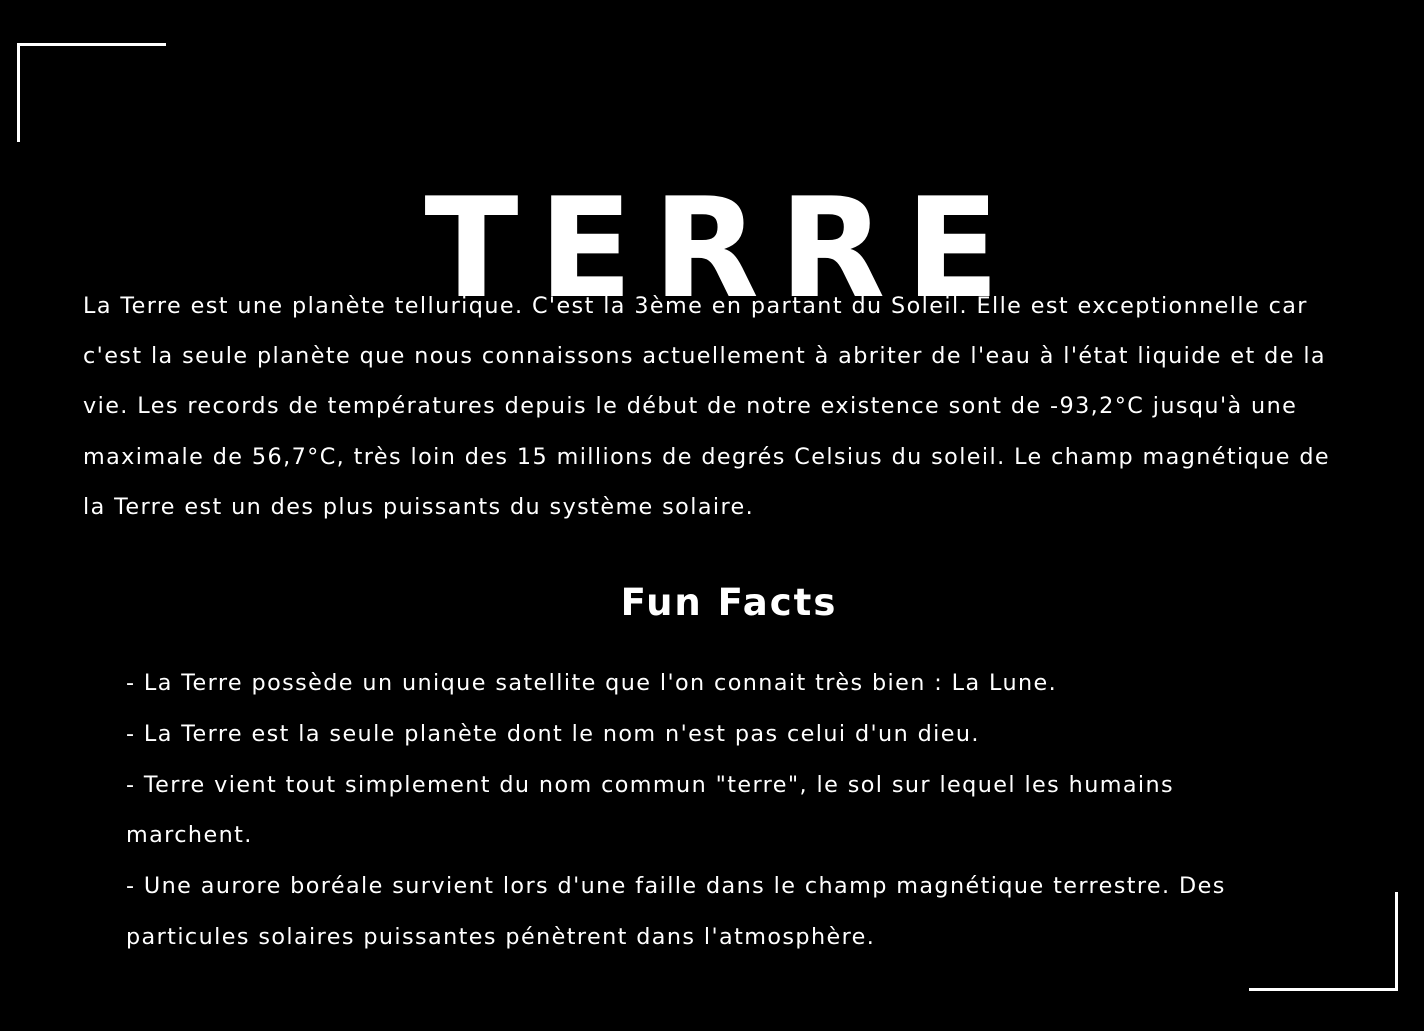 Image resolution: width=1424 pixels, height=1031 pixels. What do you see at coordinates (91, 92) in the screenshot?
I see `corner-frame-top-left` at bounding box center [91, 92].